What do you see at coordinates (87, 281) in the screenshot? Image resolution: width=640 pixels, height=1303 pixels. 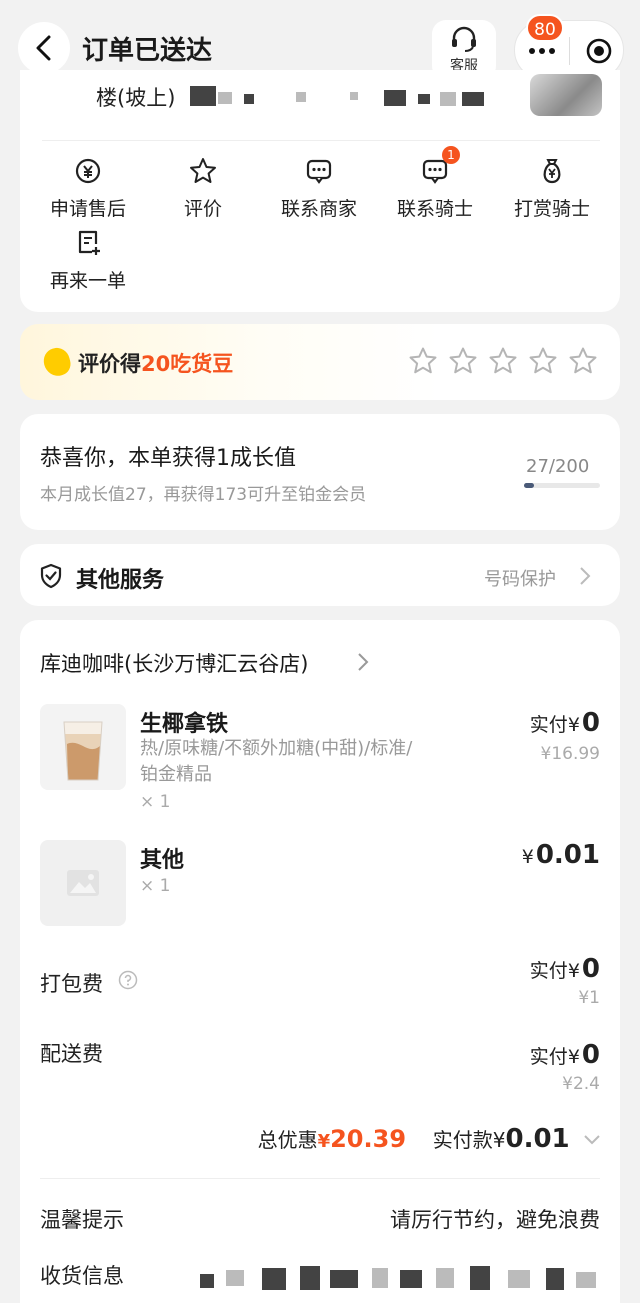 I see `action-label: 再来一单` at bounding box center [87, 281].